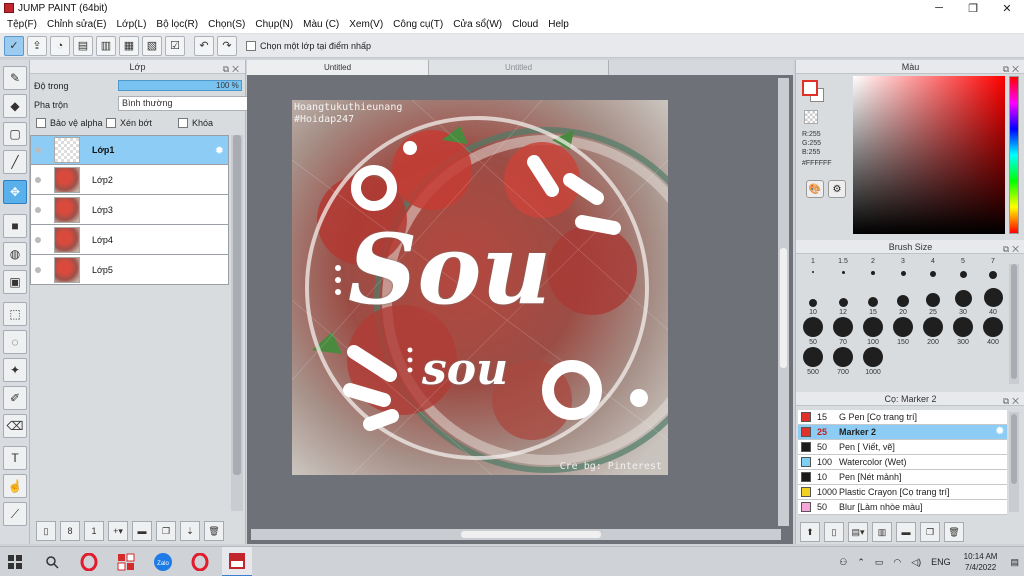  Describe the element at coordinates (177, 24) in the screenshot. I see `menu-filter: Bộ lọc(R)` at that location.